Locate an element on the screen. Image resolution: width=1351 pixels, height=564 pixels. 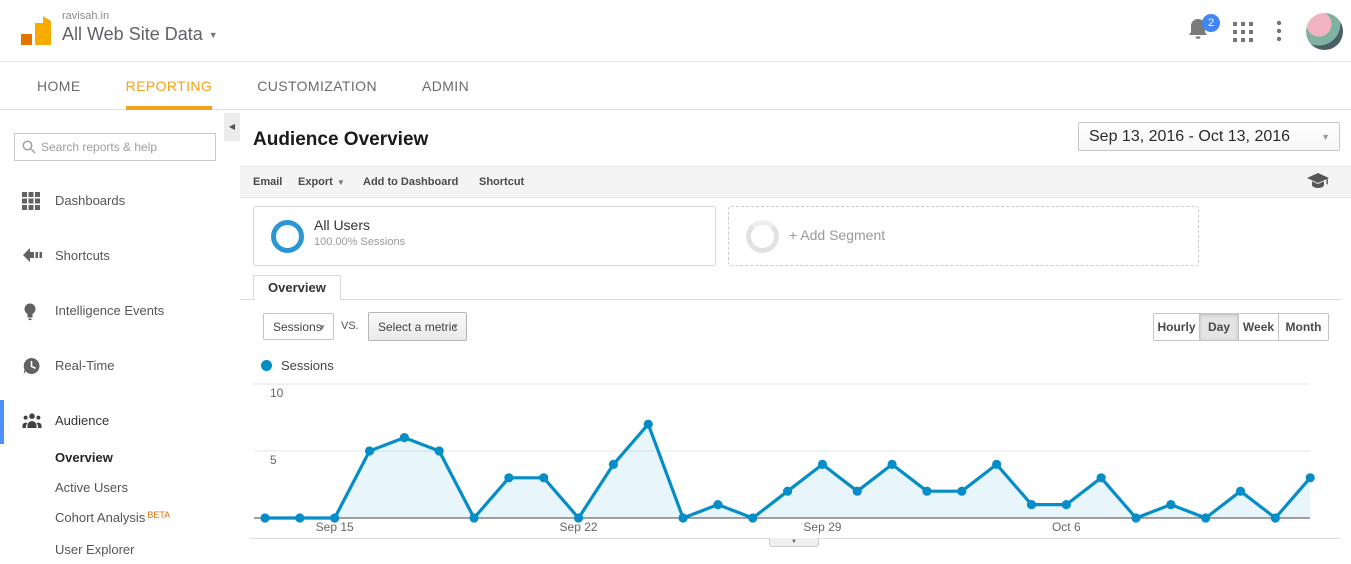
user-avatar is located at coordinates (1324, 31).